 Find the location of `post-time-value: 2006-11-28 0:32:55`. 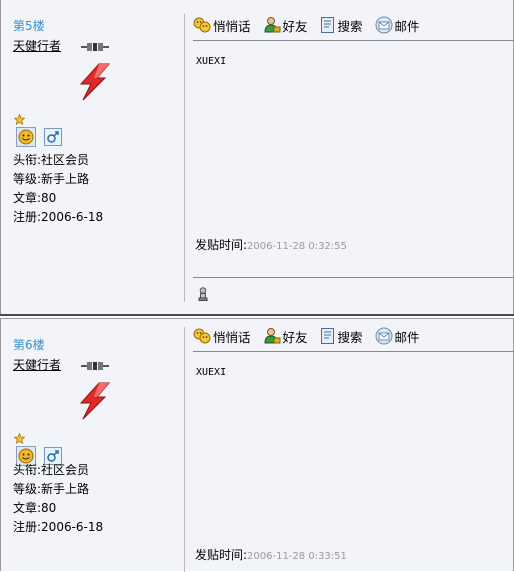

post-time-value: 2006-11-28 0:32:55 is located at coordinates (297, 246).